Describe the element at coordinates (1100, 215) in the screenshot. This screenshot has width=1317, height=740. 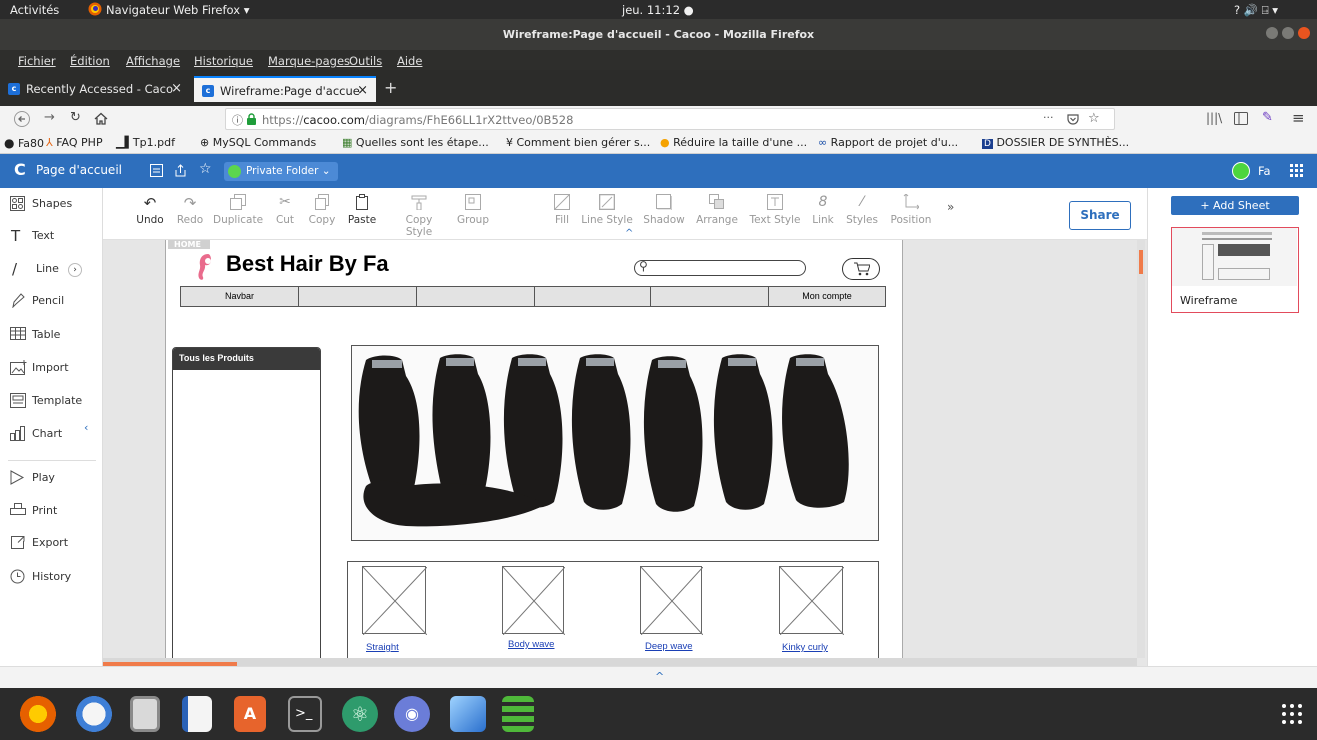
I see `share-button: Share` at that location.